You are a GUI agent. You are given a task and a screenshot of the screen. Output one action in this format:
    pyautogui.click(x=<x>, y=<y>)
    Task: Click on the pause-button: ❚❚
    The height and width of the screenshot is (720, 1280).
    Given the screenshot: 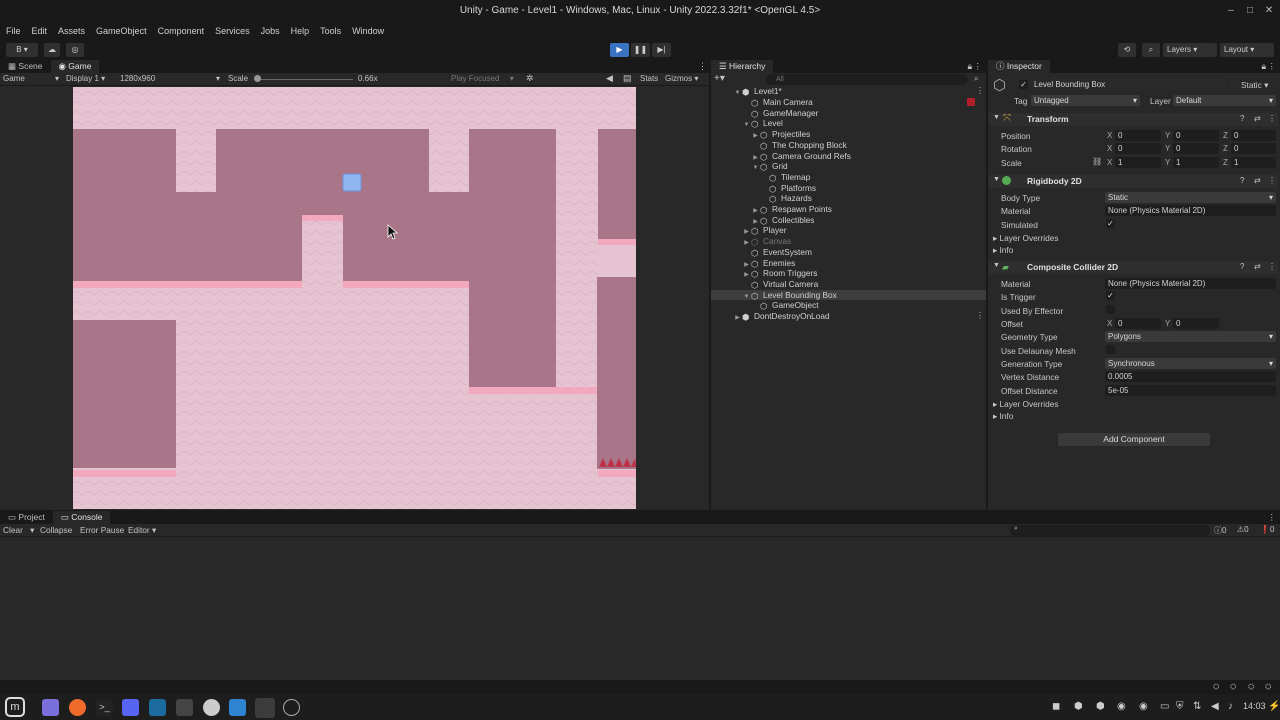 What is the action you would take?
    pyautogui.click(x=640, y=50)
    